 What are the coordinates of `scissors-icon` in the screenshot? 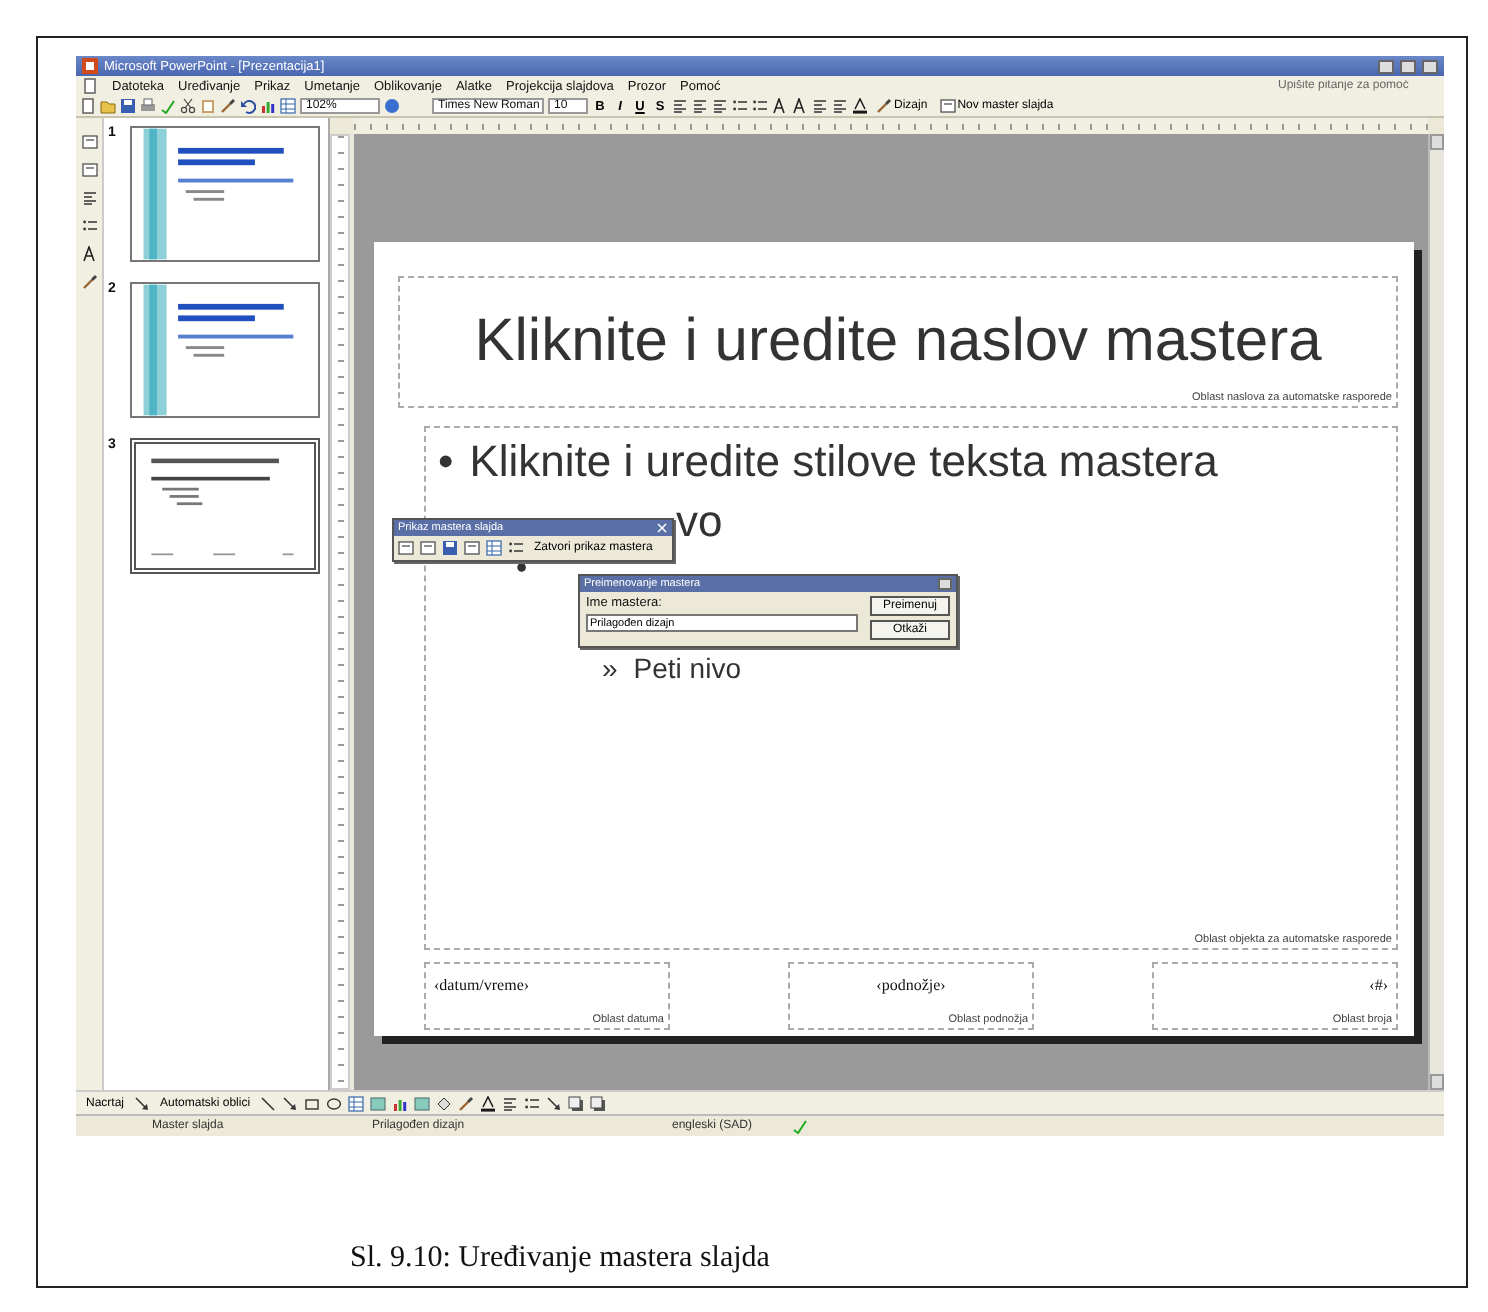 It's located at (188, 106).